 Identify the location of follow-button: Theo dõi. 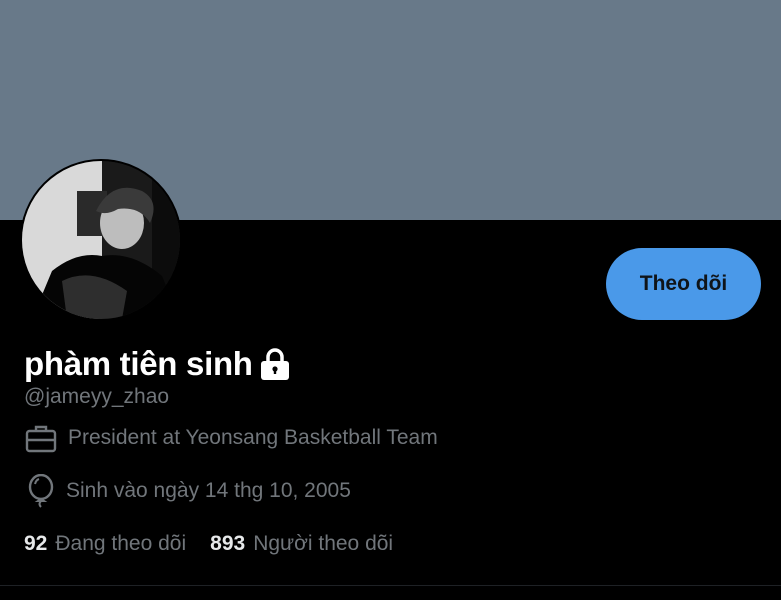
(683, 284).